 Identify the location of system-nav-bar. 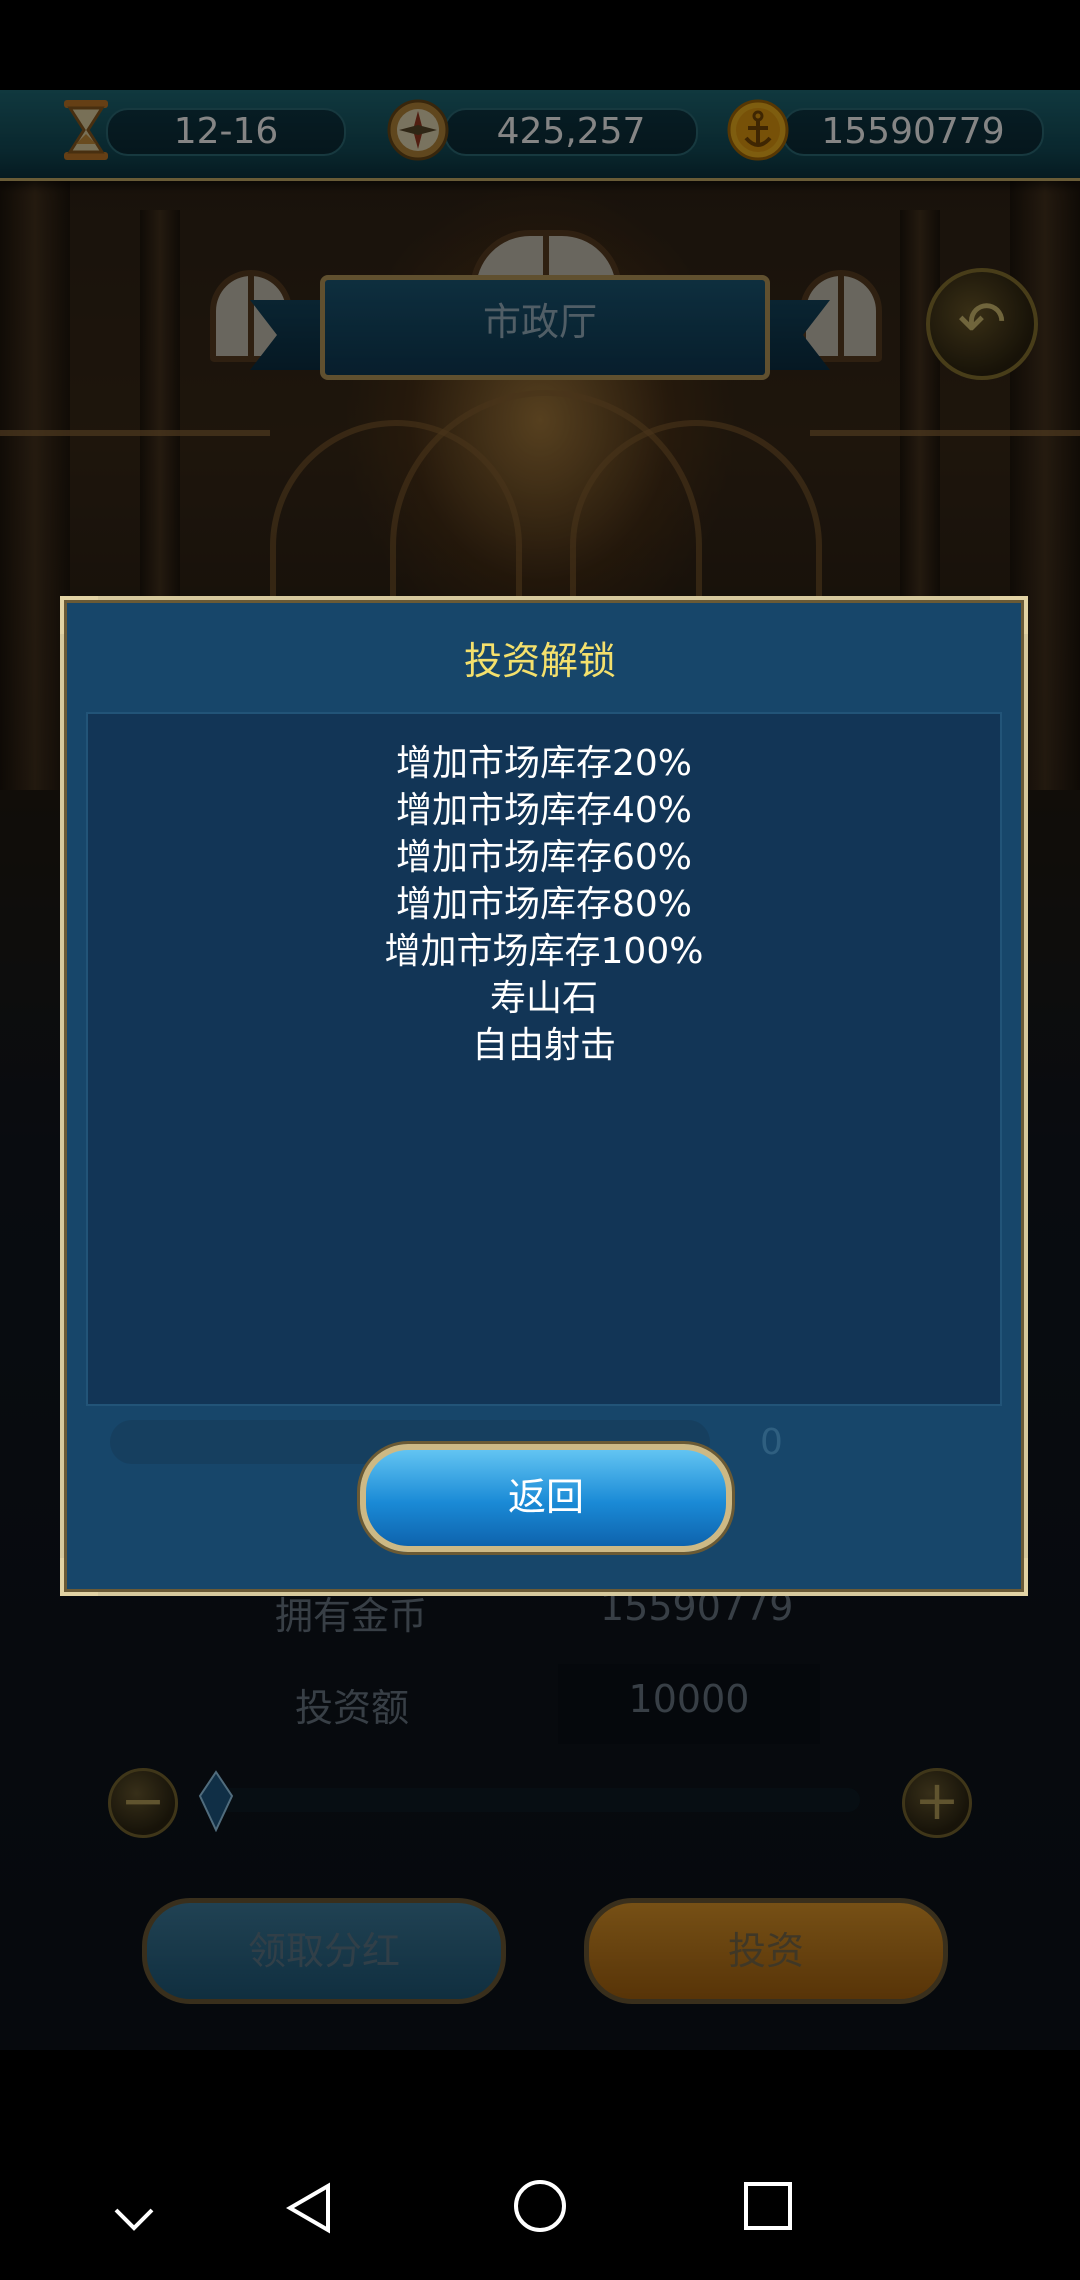
(540, 2165).